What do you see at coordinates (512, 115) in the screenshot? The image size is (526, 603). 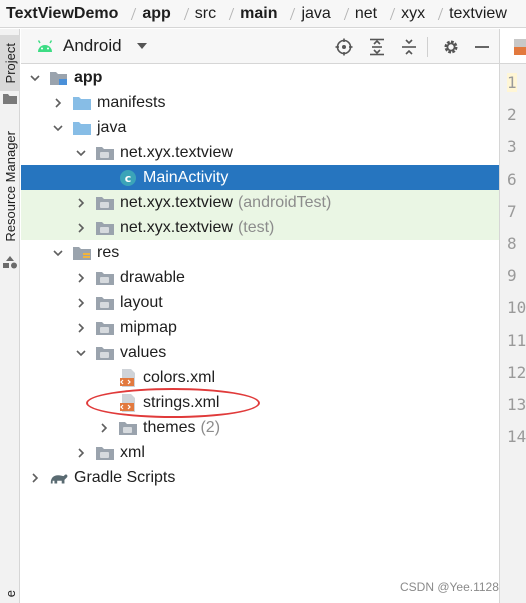 I see `editor-line-number: 2` at bounding box center [512, 115].